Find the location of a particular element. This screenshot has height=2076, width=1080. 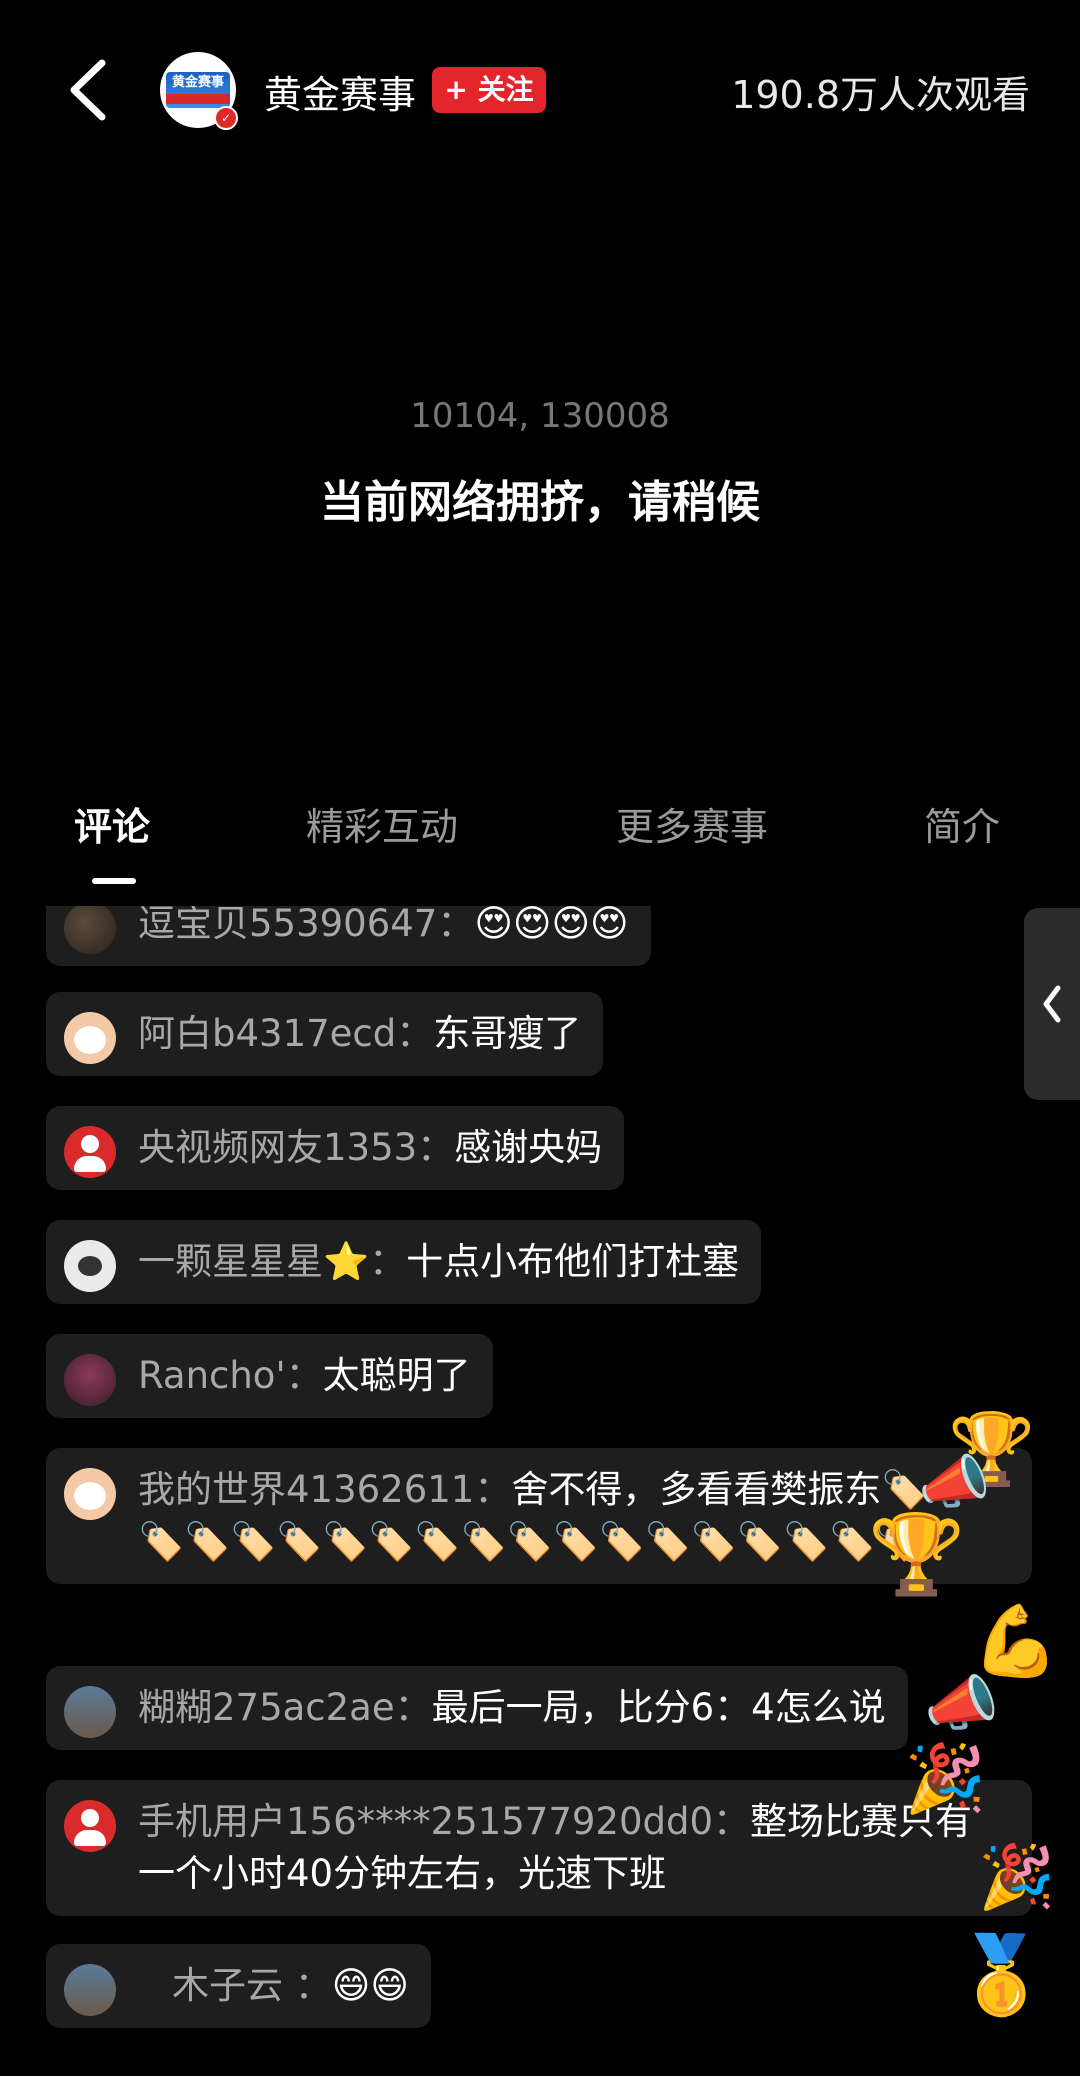

comment-item: 木子云 ：😄😄 is located at coordinates (238, 1986).